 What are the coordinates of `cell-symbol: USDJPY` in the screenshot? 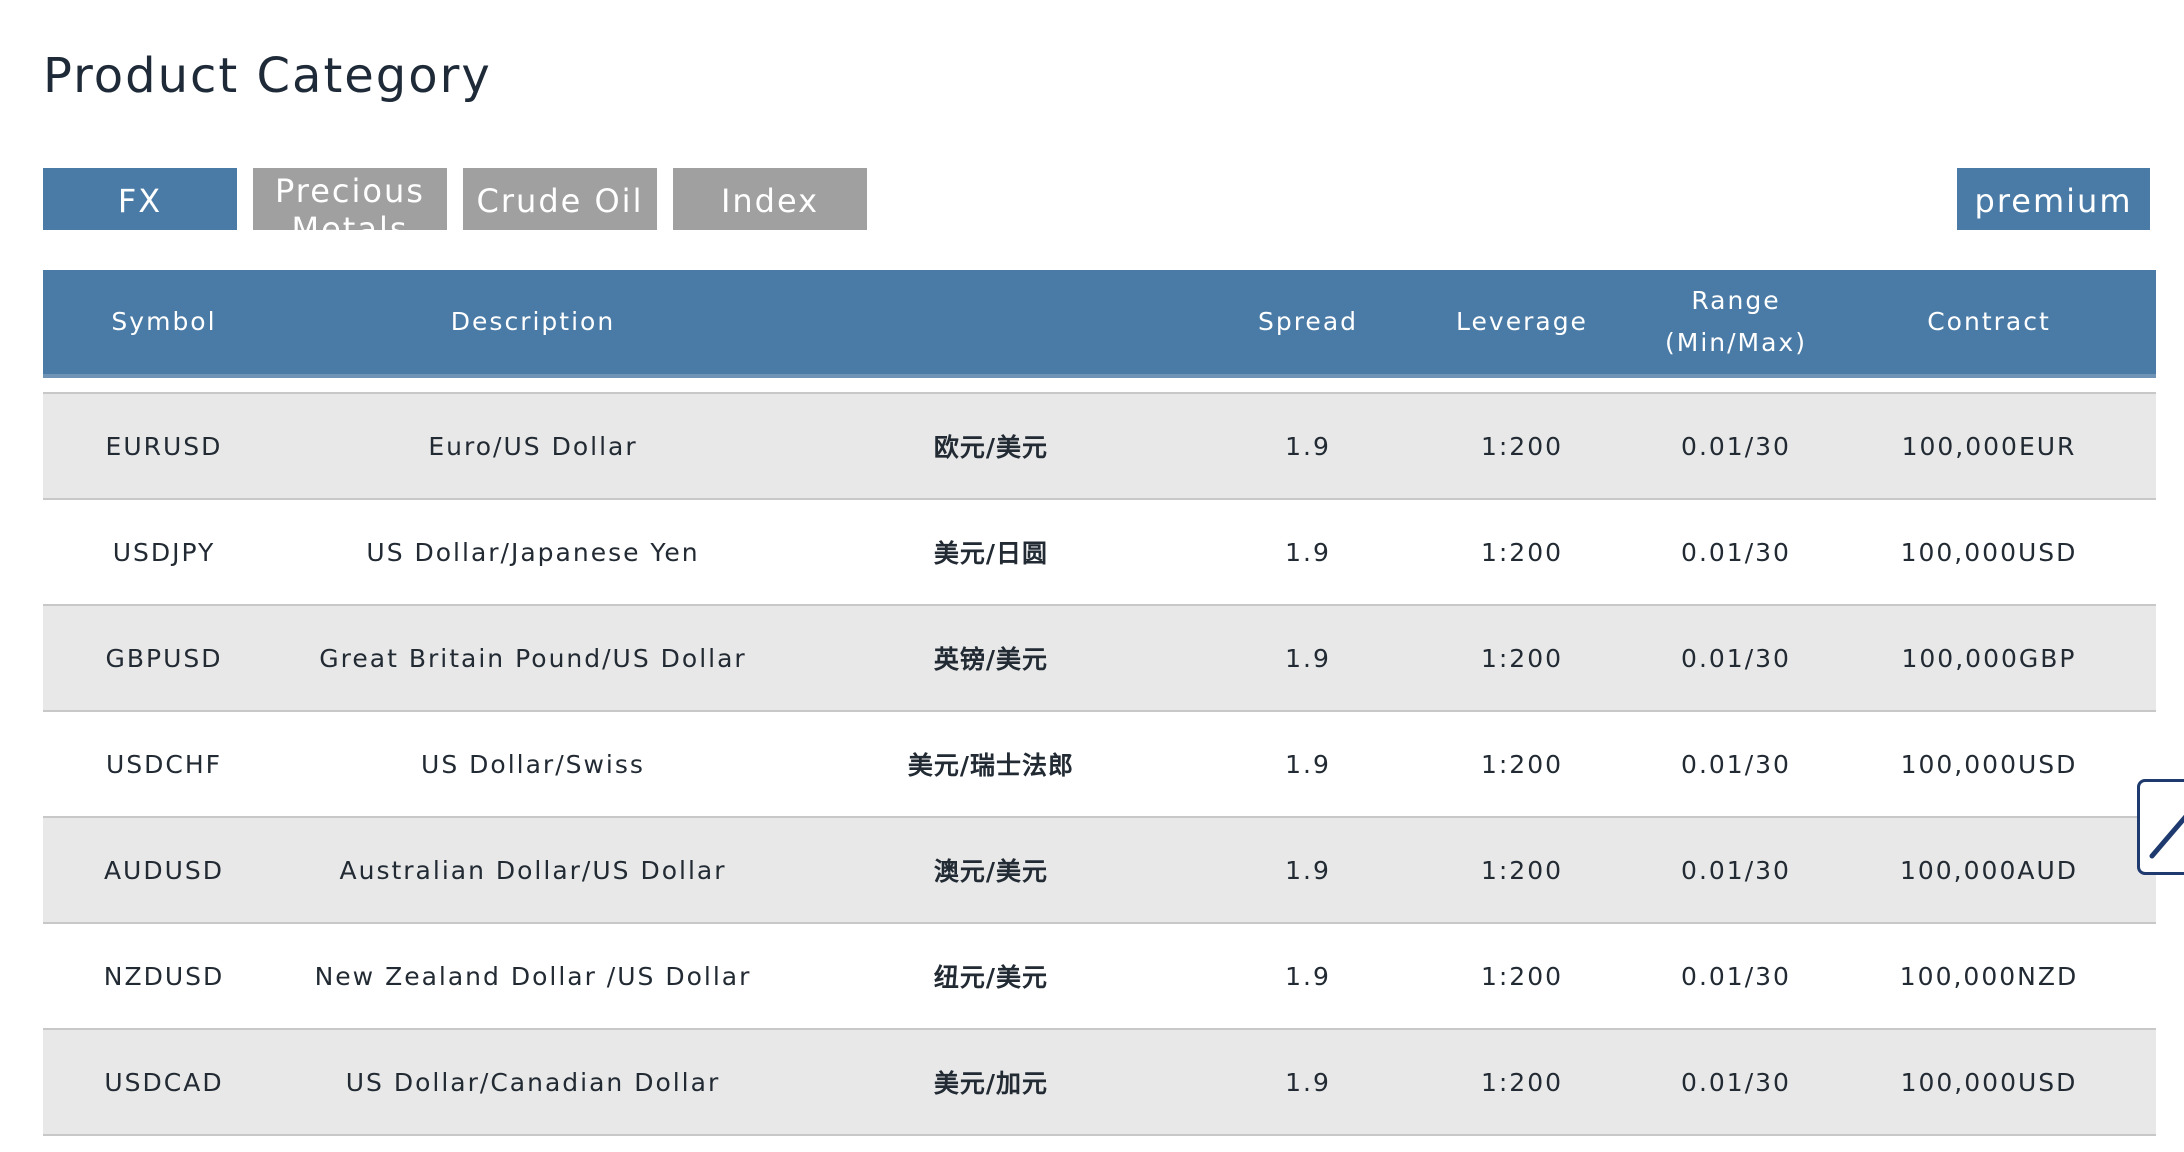 It's located at (164, 552).